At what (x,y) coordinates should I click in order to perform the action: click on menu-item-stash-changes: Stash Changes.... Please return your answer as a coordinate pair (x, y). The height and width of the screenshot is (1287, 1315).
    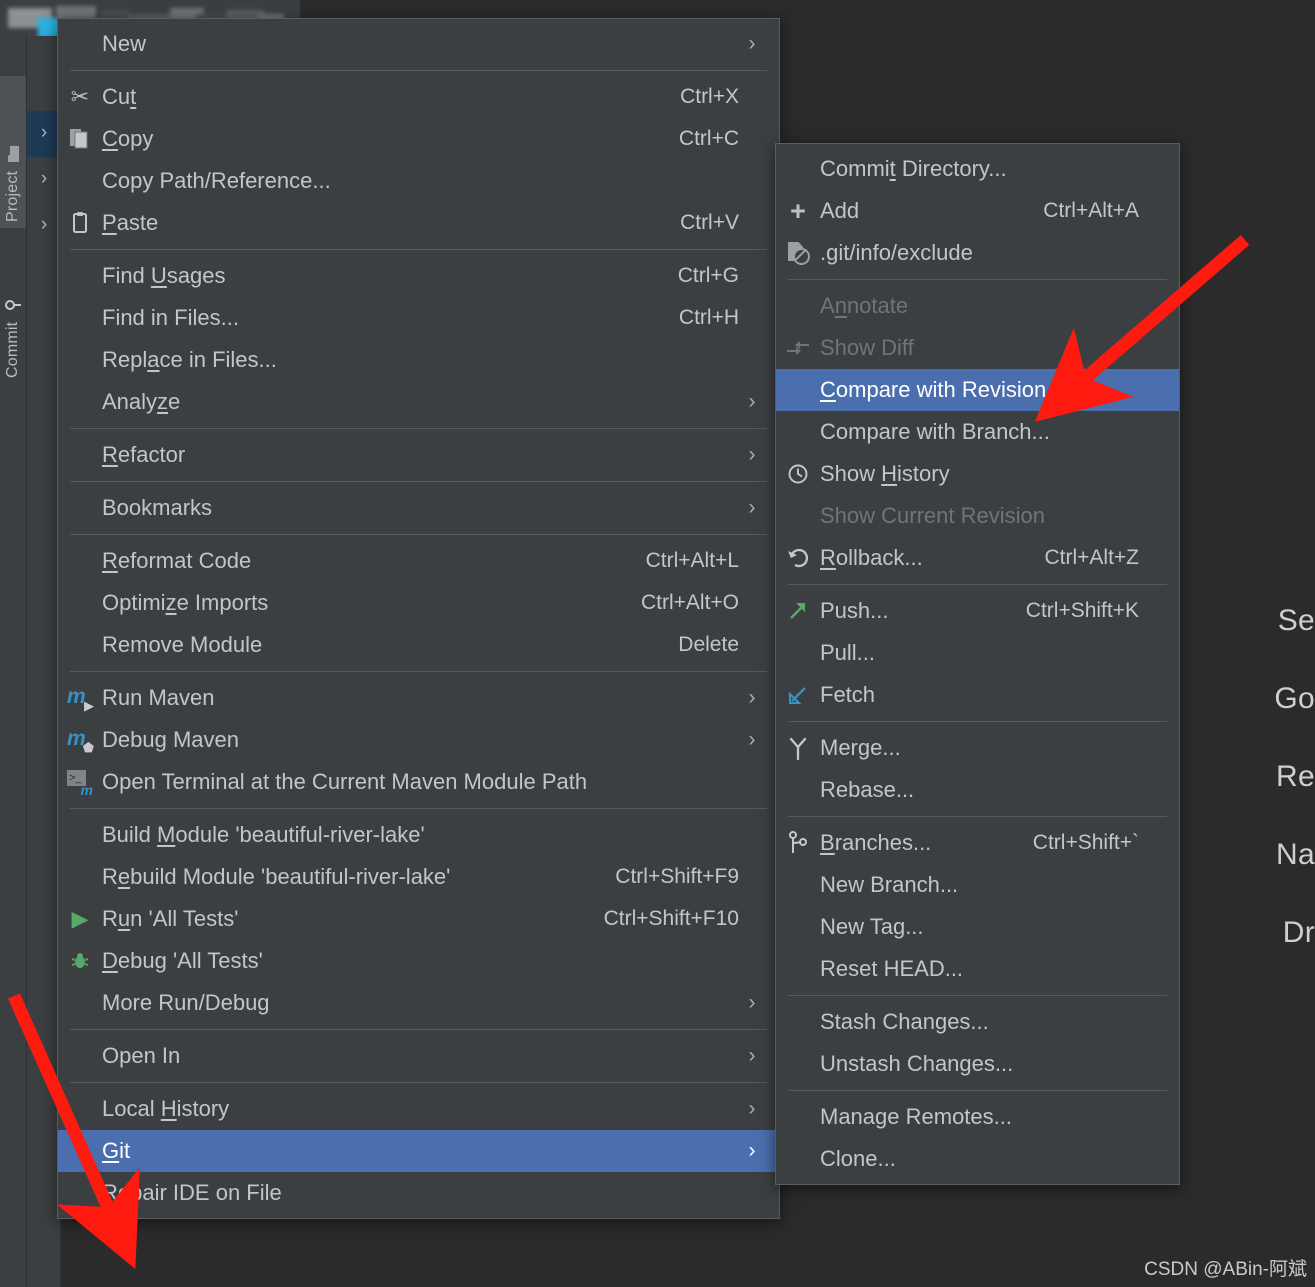
    Looking at the image, I should click on (977, 1022).